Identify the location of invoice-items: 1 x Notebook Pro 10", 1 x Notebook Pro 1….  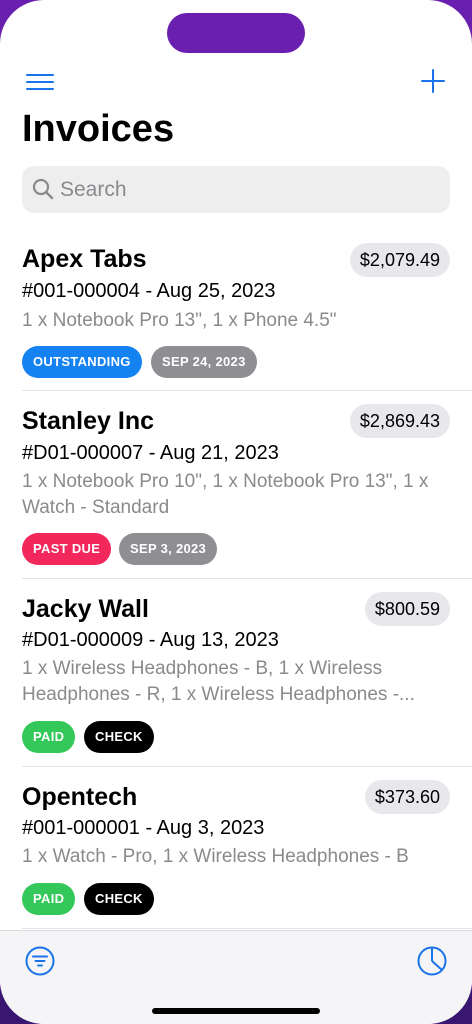
(225, 494).